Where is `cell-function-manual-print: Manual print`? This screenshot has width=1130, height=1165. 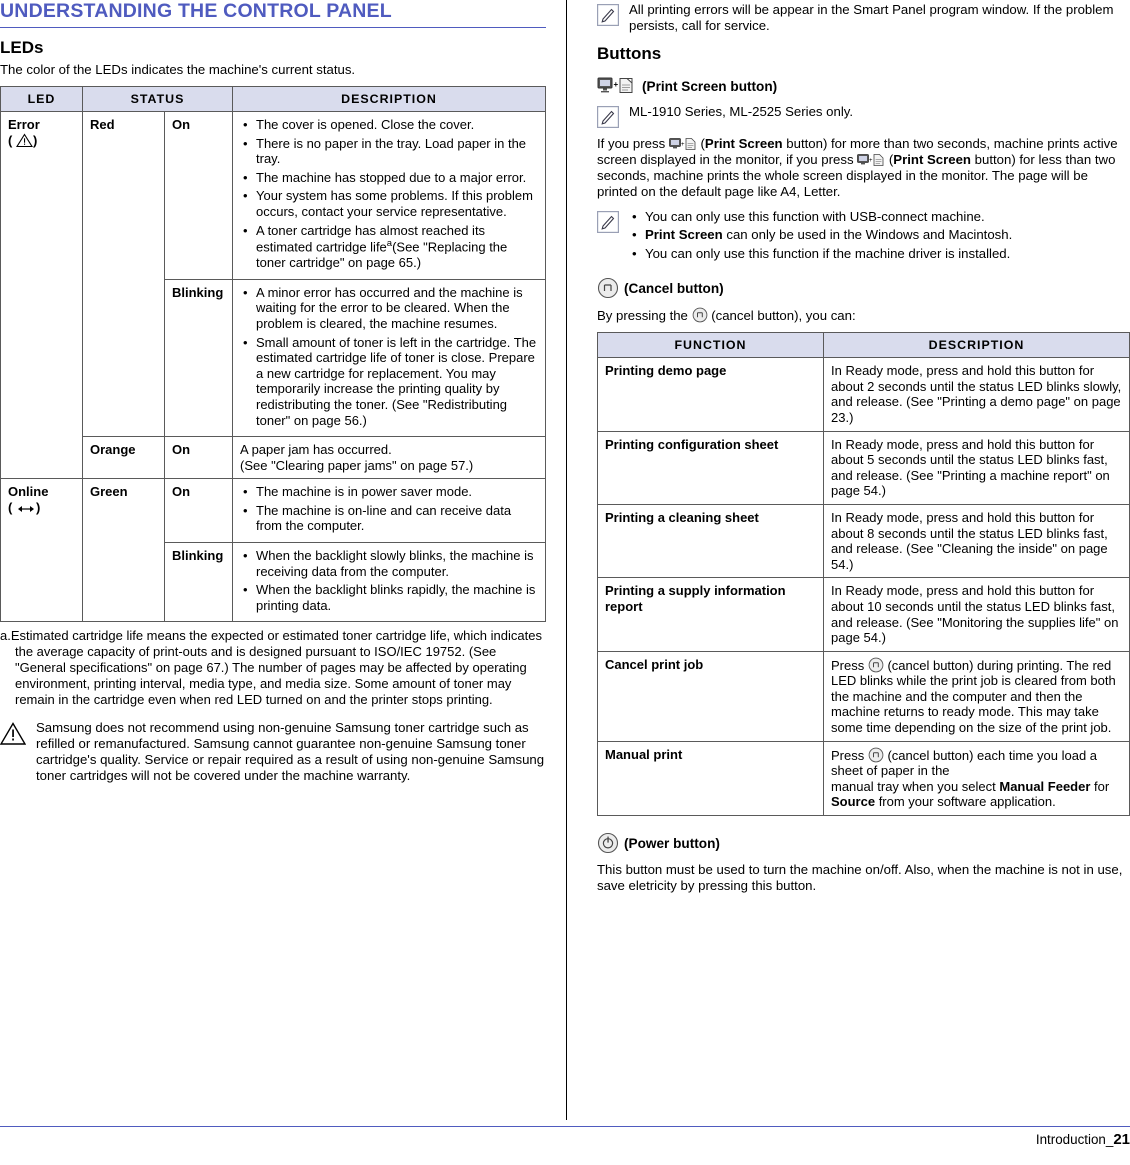
cell-function-manual-print: Manual print is located at coordinates (710, 778).